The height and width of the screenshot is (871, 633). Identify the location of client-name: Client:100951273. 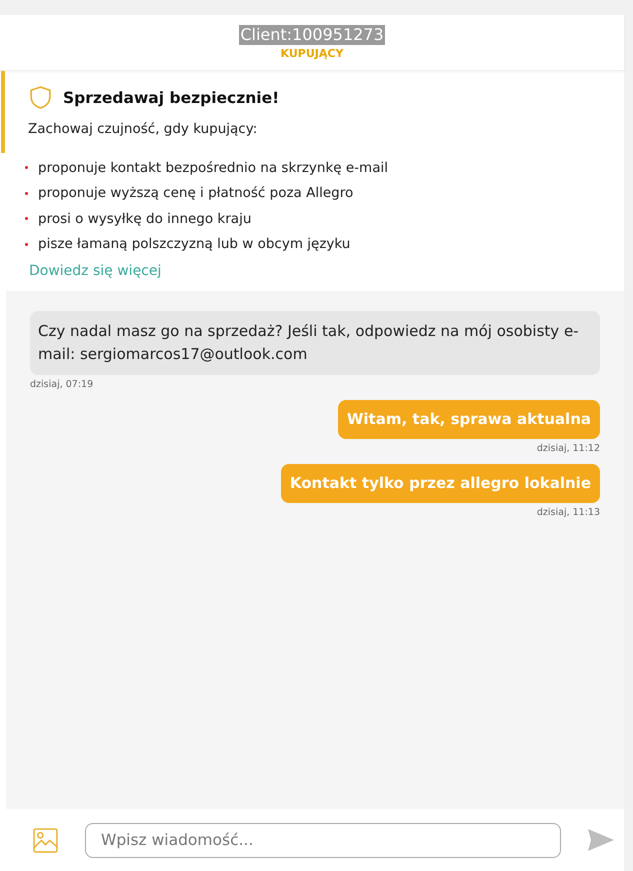
(312, 35).